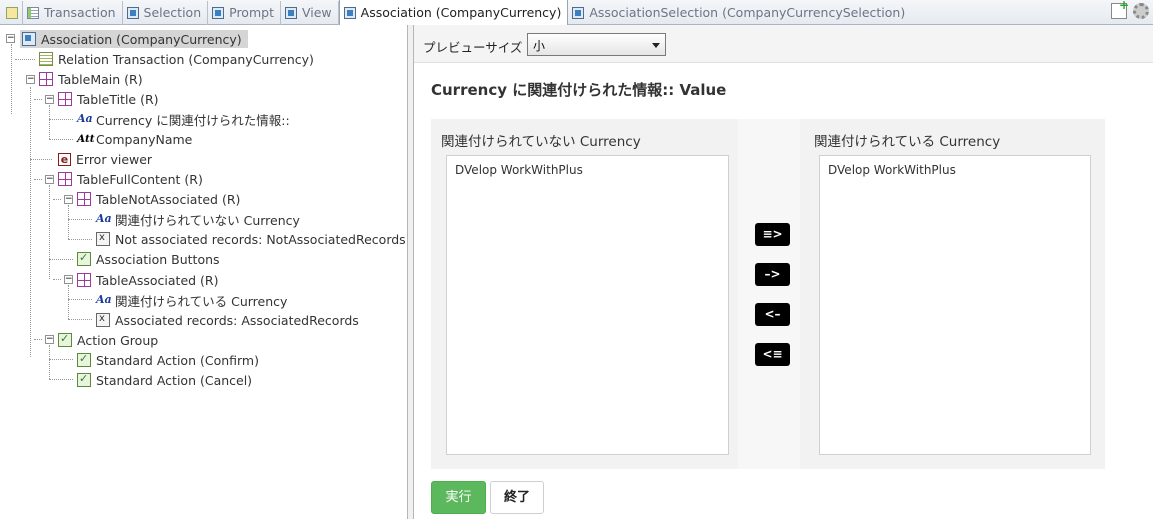 The height and width of the screenshot is (519, 1153). Describe the element at coordinates (64, 159) in the screenshot. I see `error-viewer-icon: e` at that location.